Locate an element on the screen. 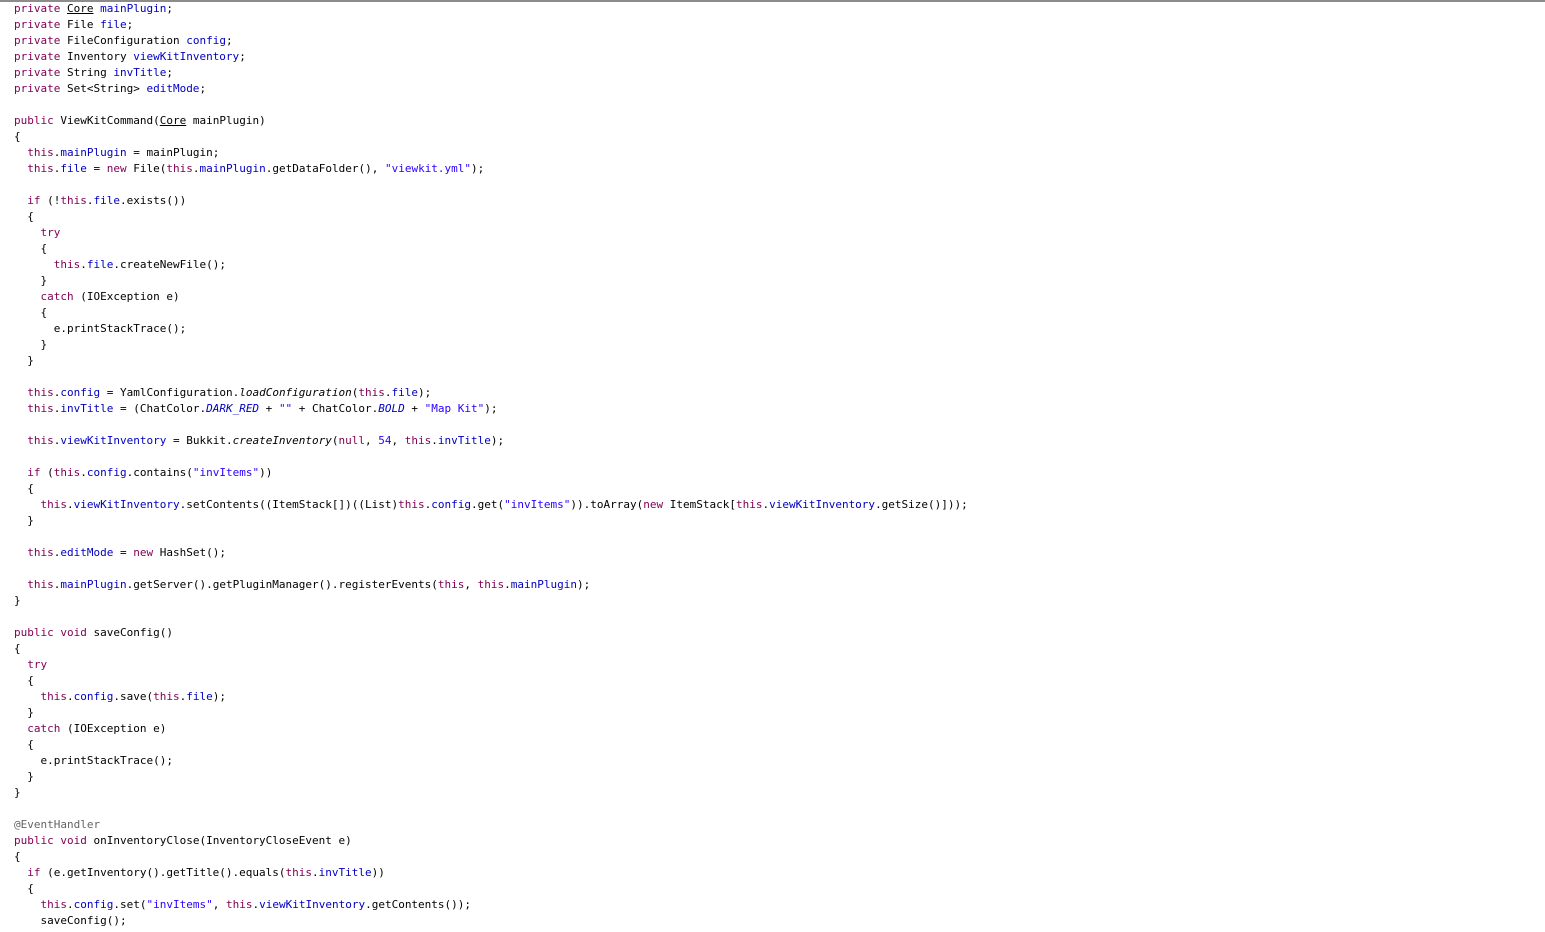 The image size is (1545, 932). code-token: @EventHandler is located at coordinates (57, 824).